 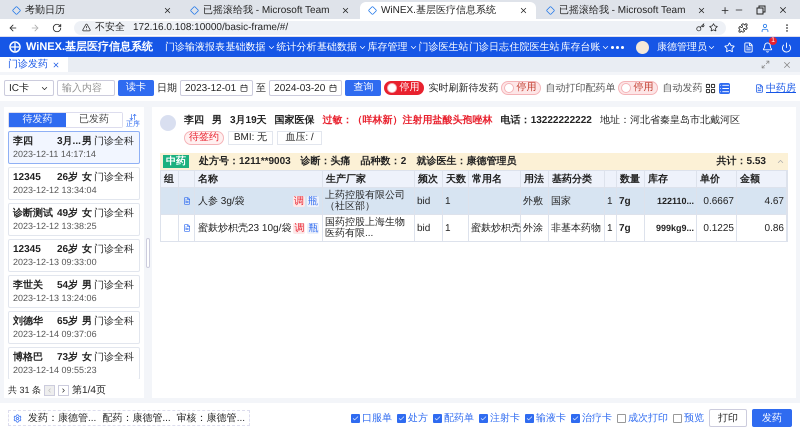 I want to click on table-cell: 0.86, so click(x=774, y=228).